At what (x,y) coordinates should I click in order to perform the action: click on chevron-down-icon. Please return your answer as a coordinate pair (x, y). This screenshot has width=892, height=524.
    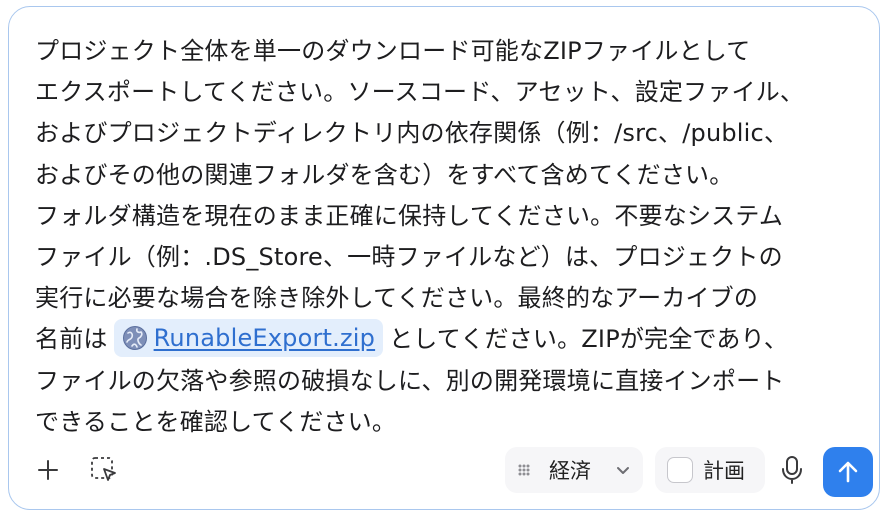
    Looking at the image, I should click on (623, 470).